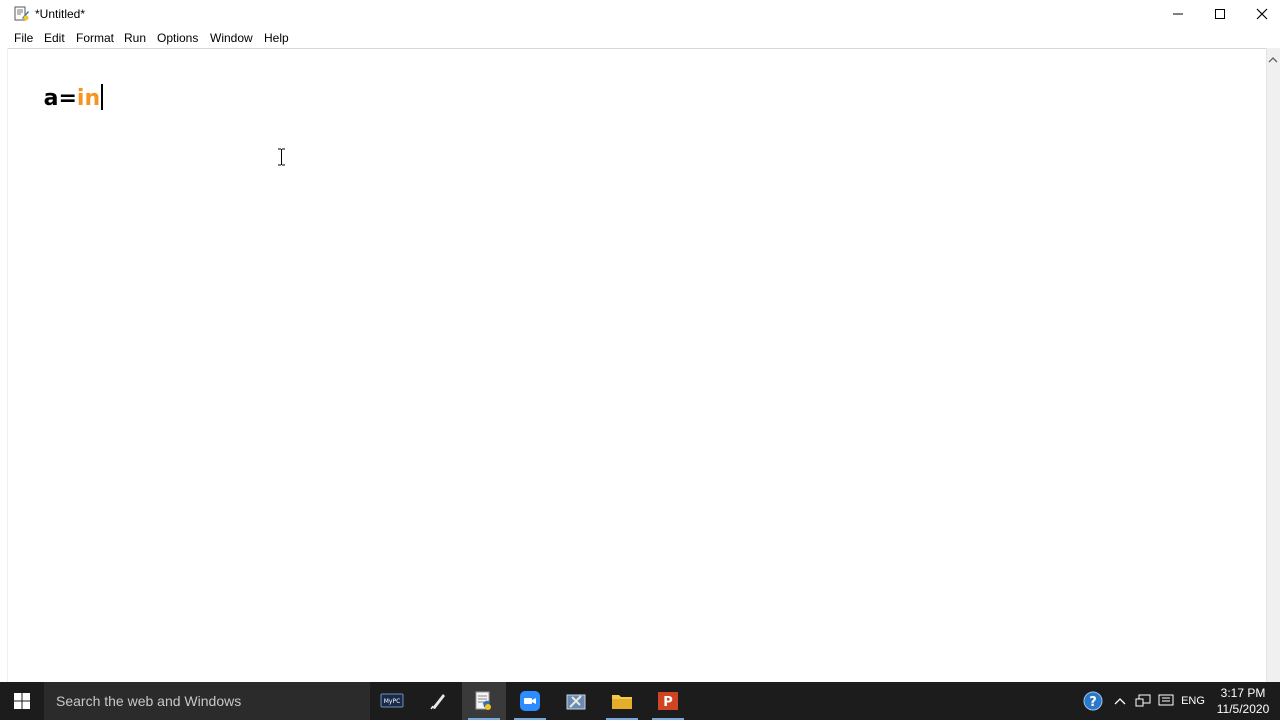 This screenshot has height=720, width=1280. I want to click on taskbar-search-box: Search the web and Windows, so click(207, 701).